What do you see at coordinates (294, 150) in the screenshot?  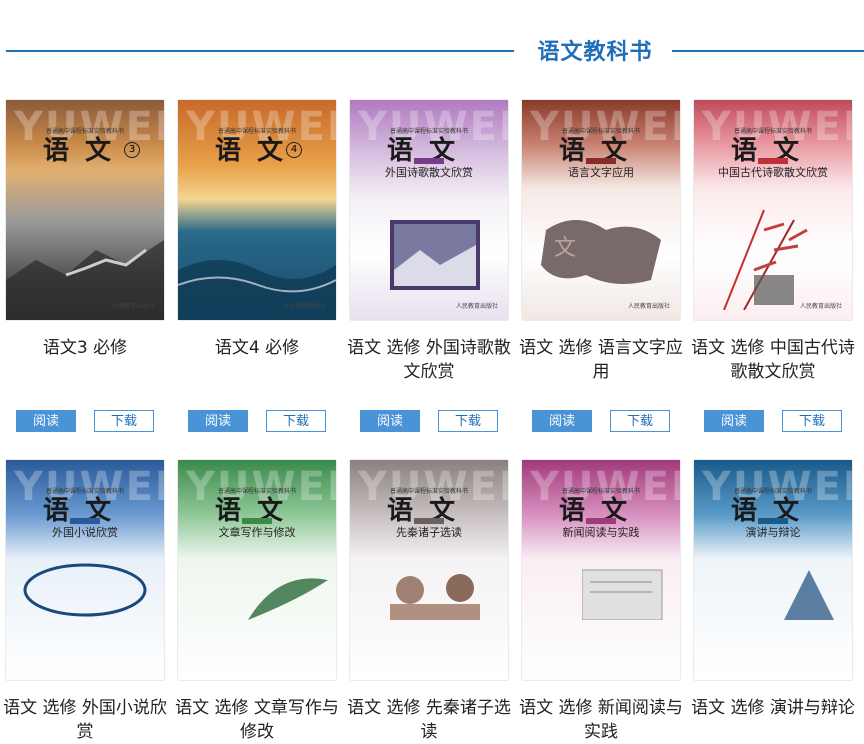 I see `volume-number: 4` at bounding box center [294, 150].